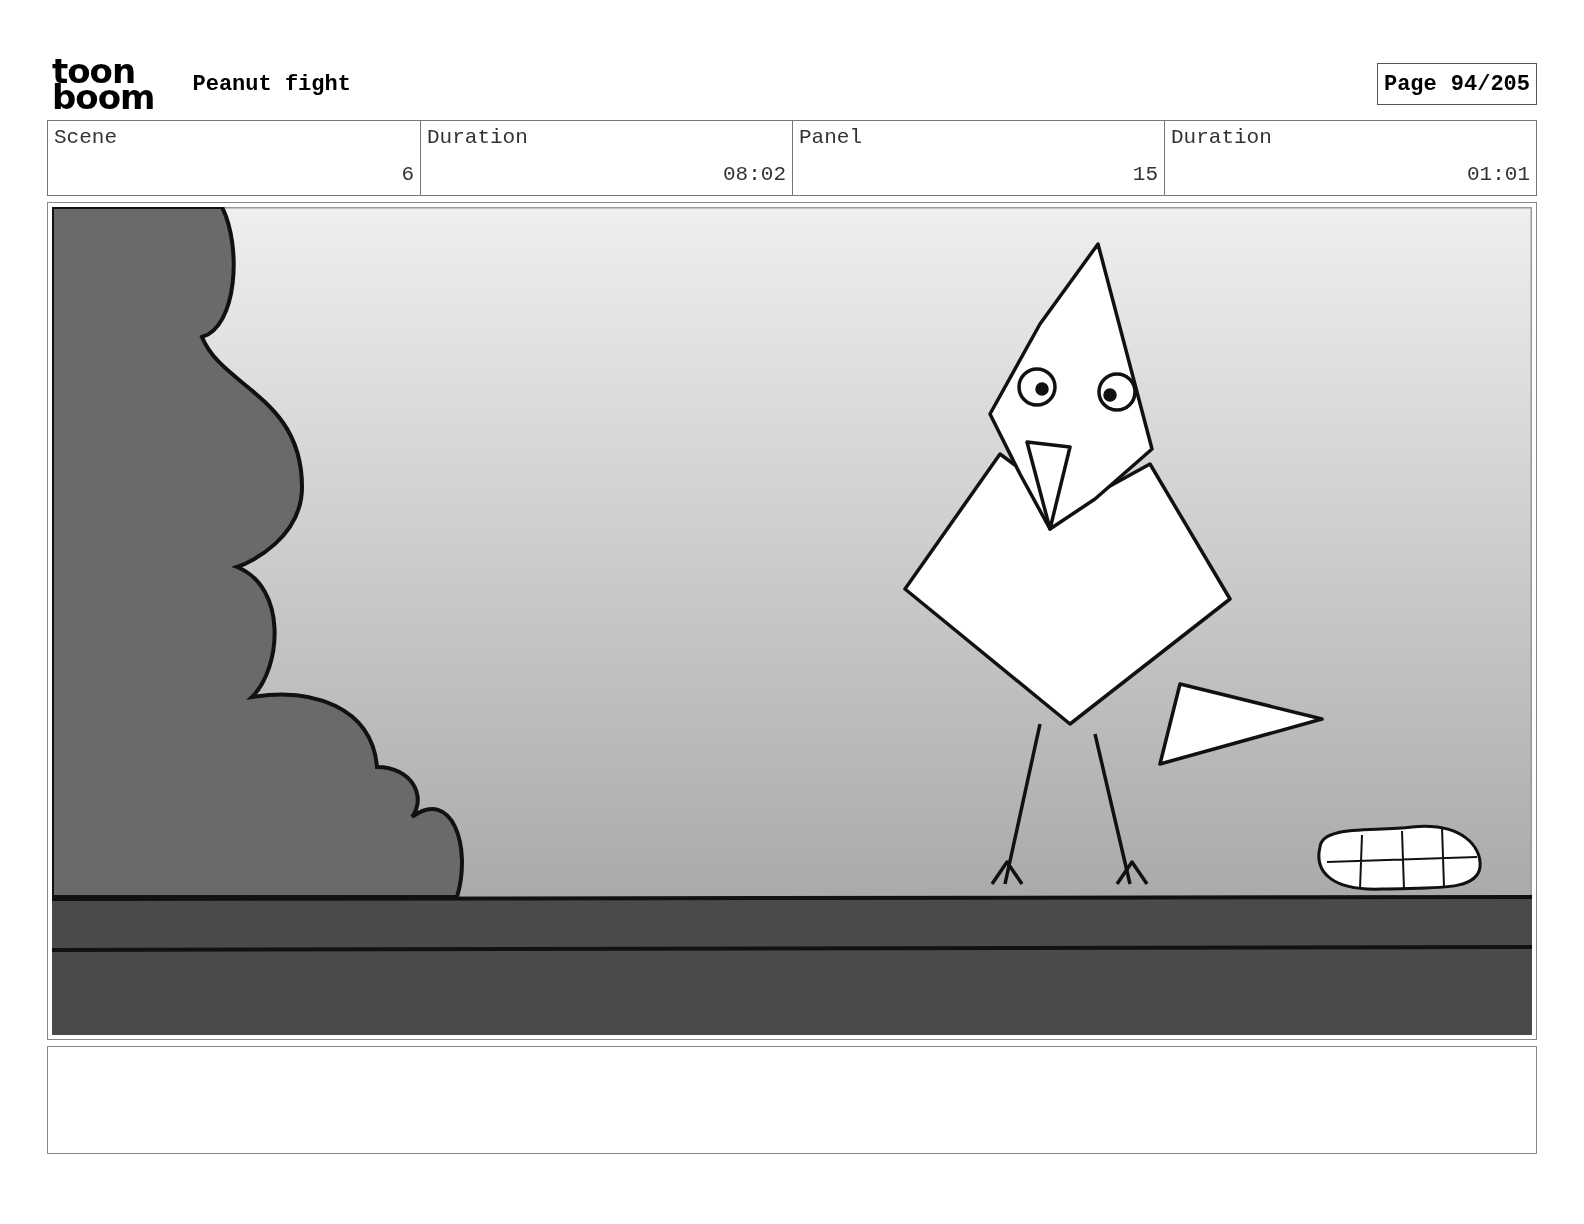  Describe the element at coordinates (85, 137) in the screenshot. I see `field-label: Scene` at that location.